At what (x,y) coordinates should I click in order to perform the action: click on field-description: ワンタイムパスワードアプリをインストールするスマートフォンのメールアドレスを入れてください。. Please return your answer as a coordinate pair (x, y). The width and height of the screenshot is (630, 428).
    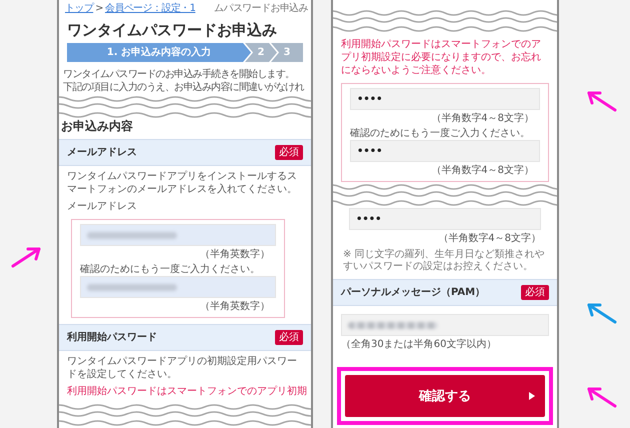
    Looking at the image, I should click on (182, 183).